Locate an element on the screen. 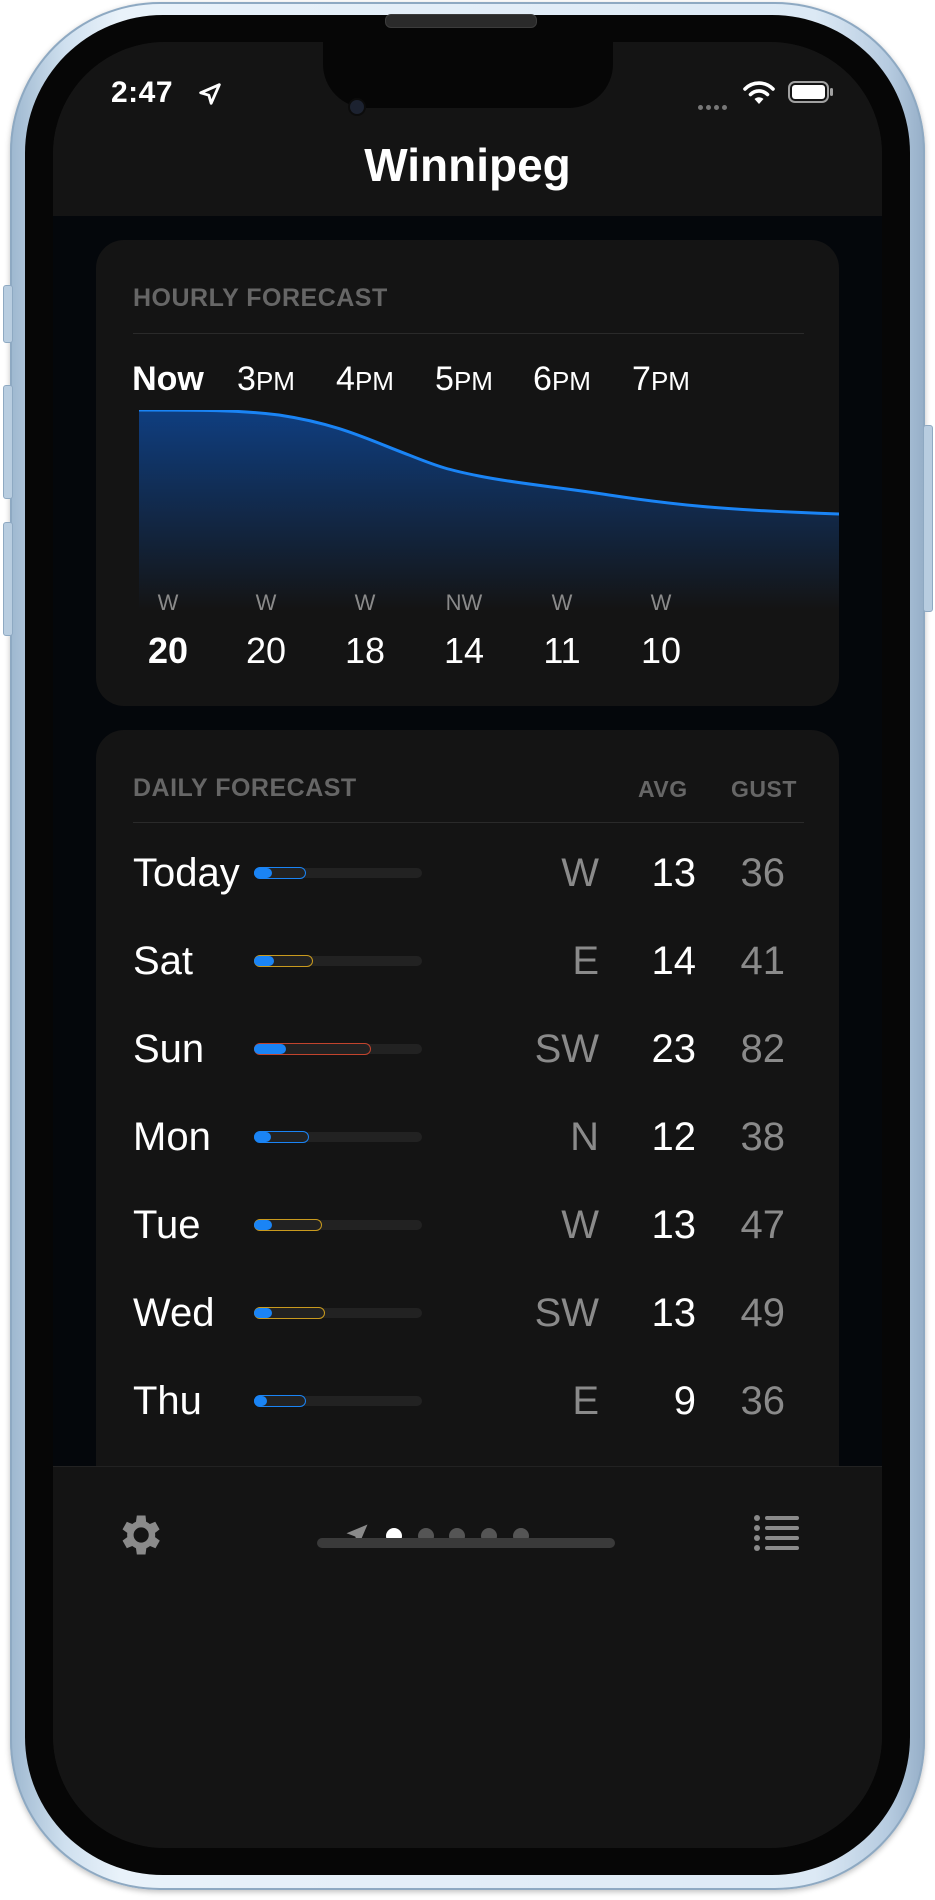 The image size is (935, 1900). day-avg-speed: 23 is located at coordinates (674, 1049).